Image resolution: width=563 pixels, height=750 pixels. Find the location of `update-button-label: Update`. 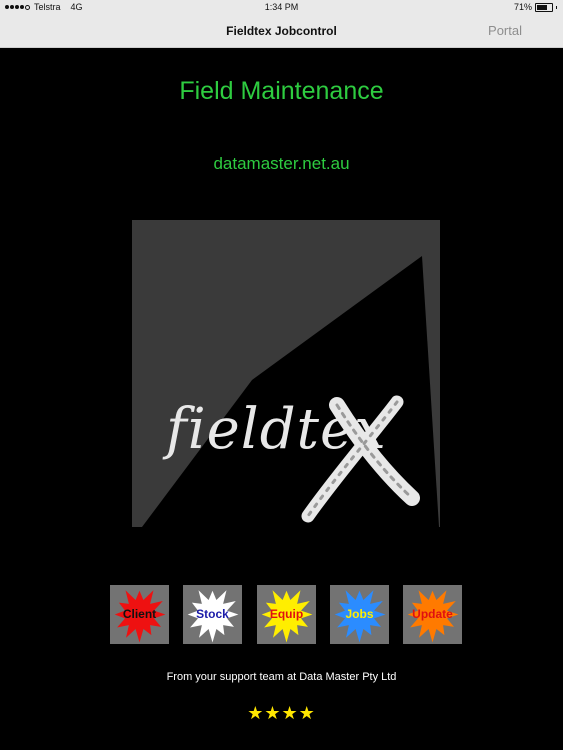

update-button-label: Update is located at coordinates (432, 614).